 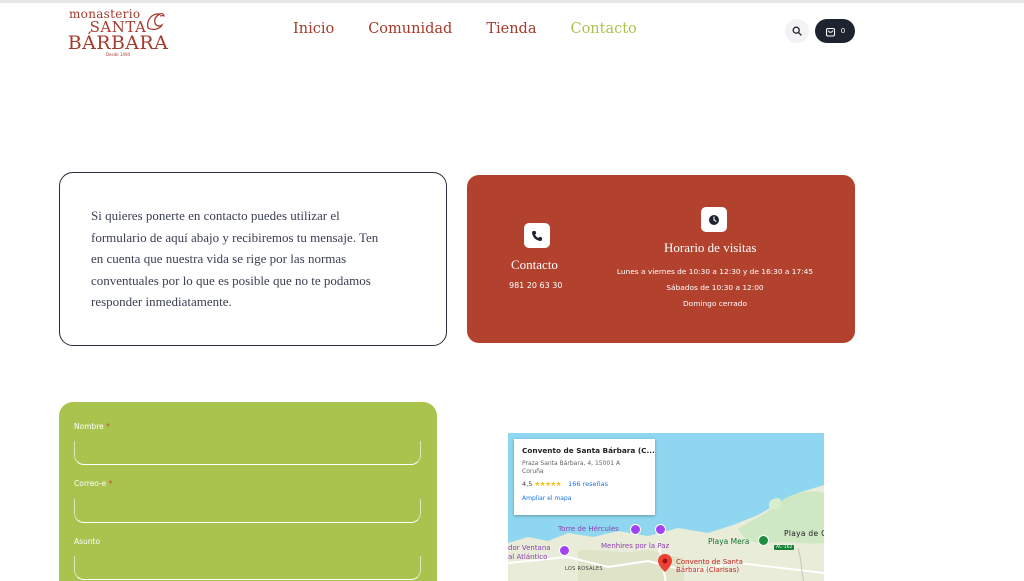 What do you see at coordinates (247, 568) in the screenshot?
I see `subject-field` at bounding box center [247, 568].